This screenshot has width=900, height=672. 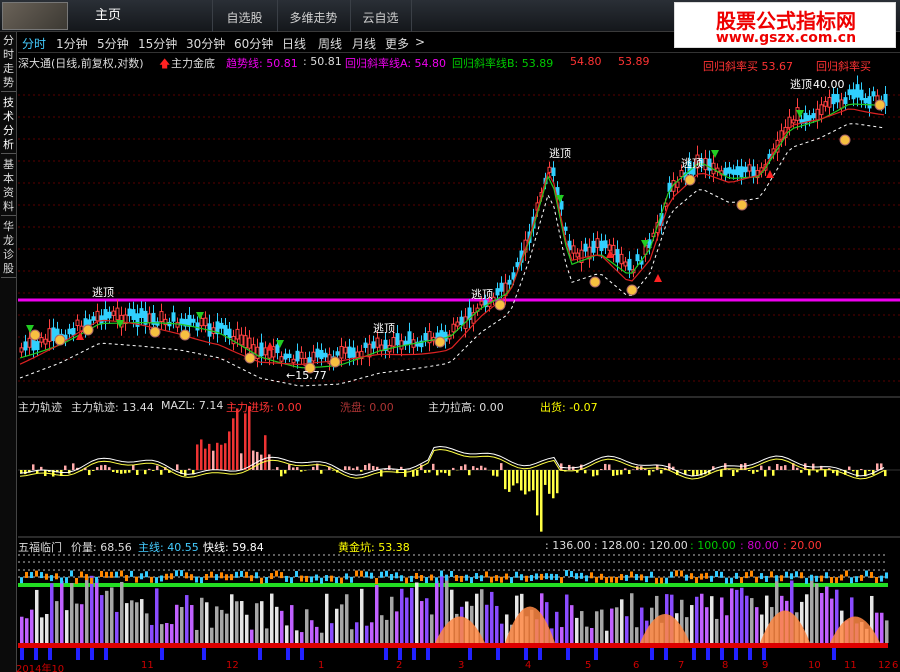 What do you see at coordinates (321, 665) in the screenshot?
I see `date-label-4: 1` at bounding box center [321, 665].